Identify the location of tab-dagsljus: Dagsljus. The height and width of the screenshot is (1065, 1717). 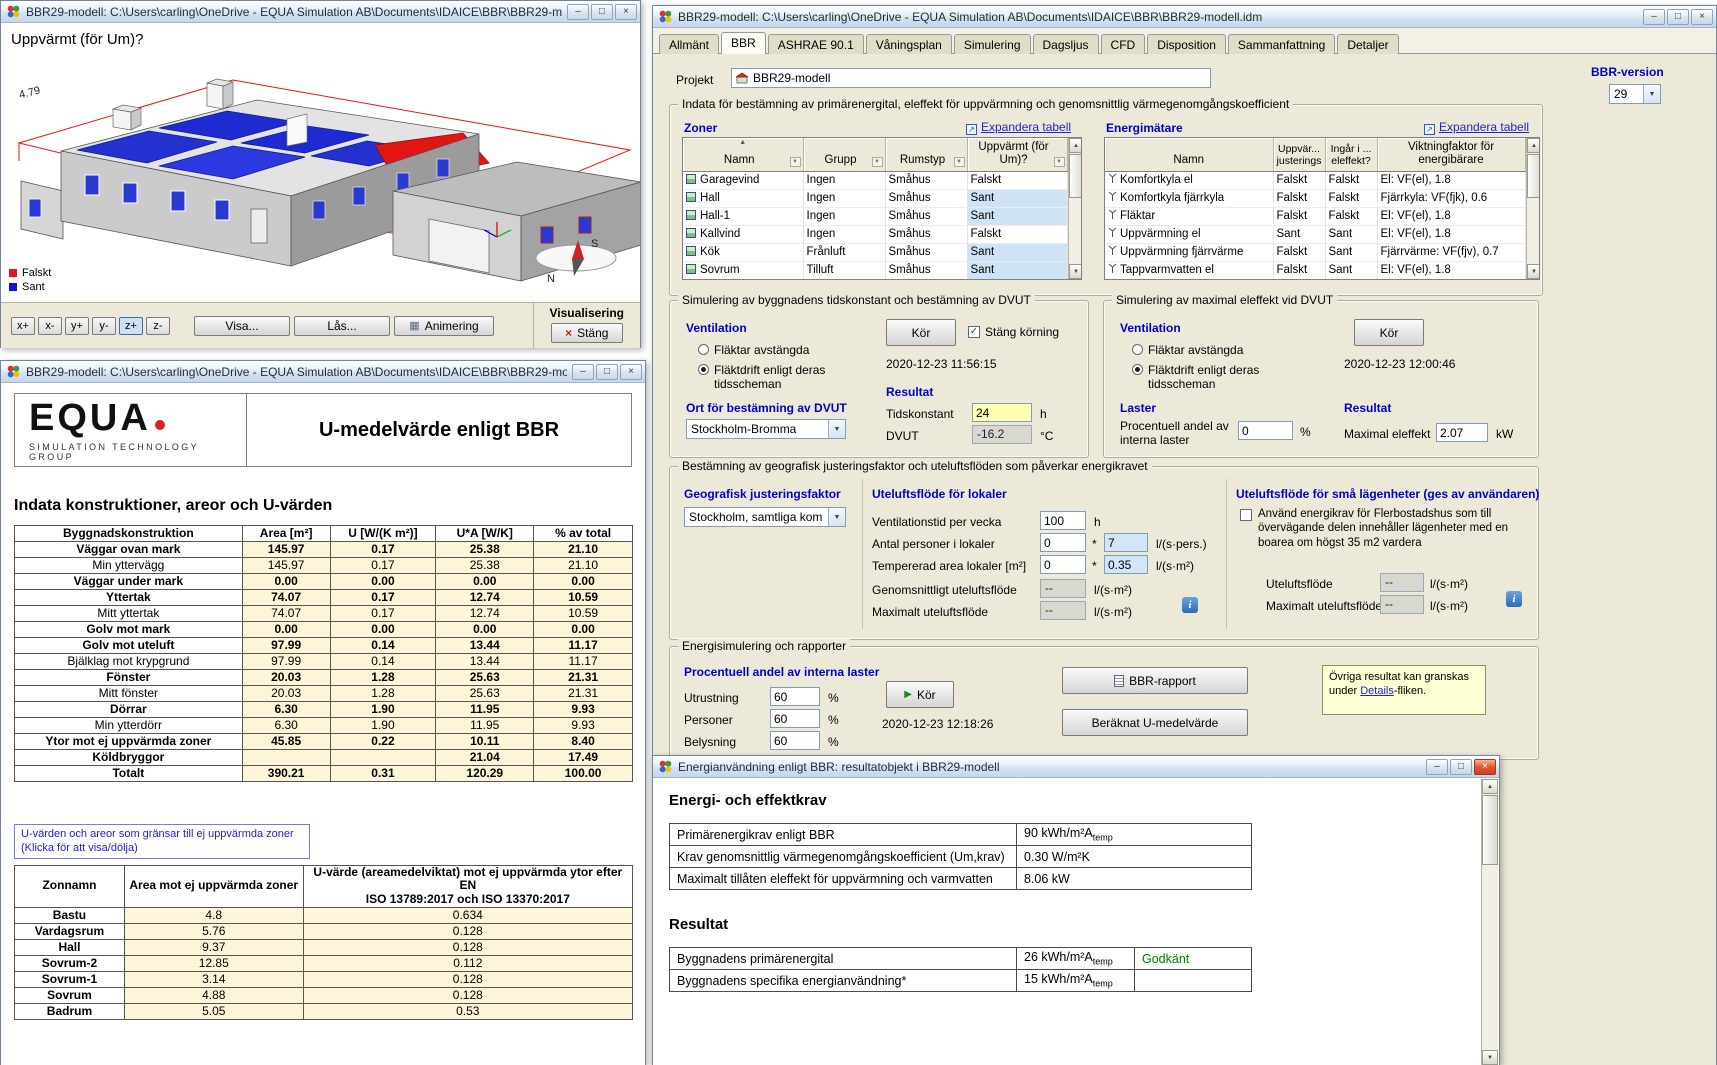
(1065, 44).